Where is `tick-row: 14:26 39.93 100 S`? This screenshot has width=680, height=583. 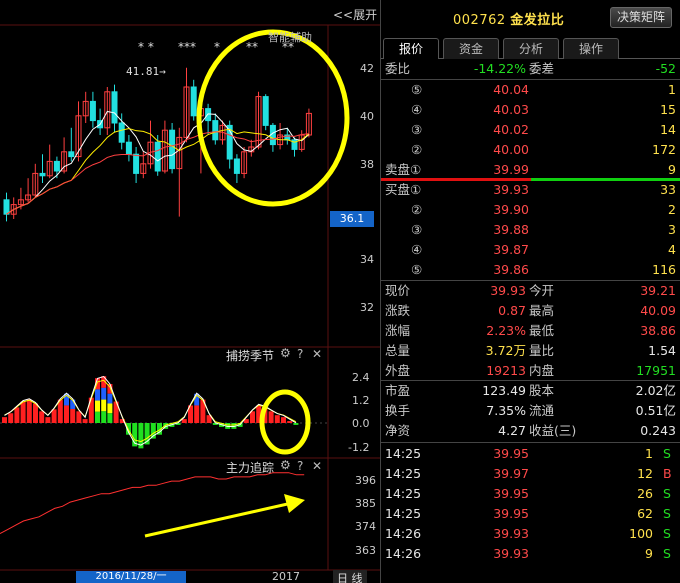 tick-row: 14:26 39.93 100 S is located at coordinates (530, 534).